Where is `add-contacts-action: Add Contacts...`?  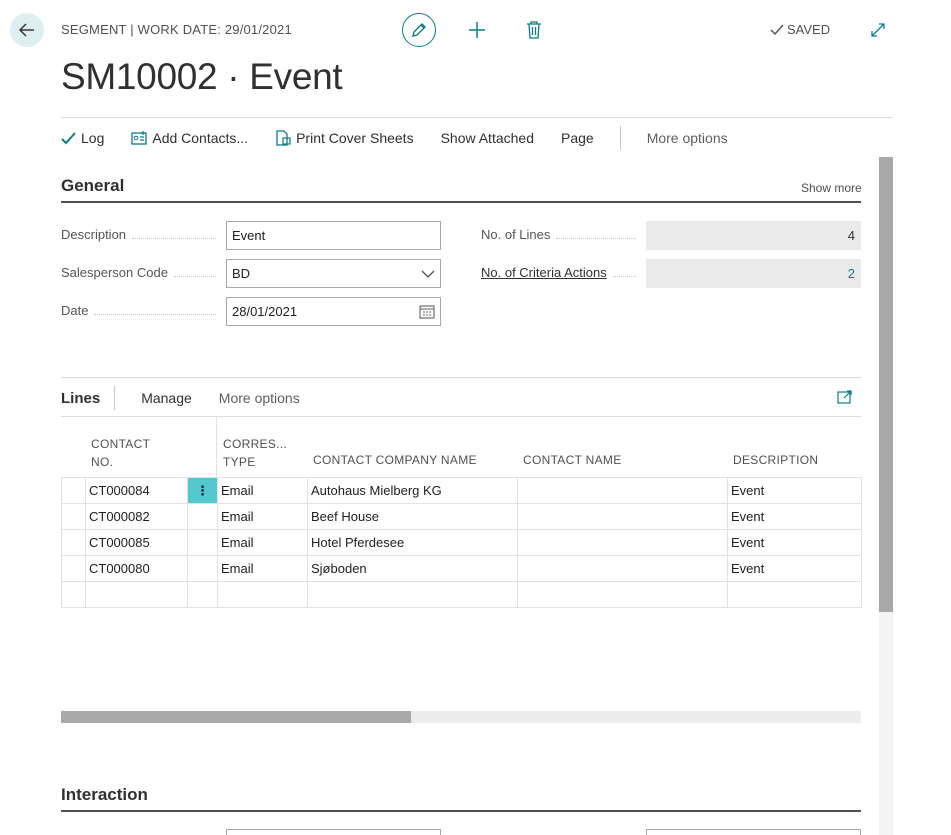 add-contacts-action: Add Contacts... is located at coordinates (189, 138).